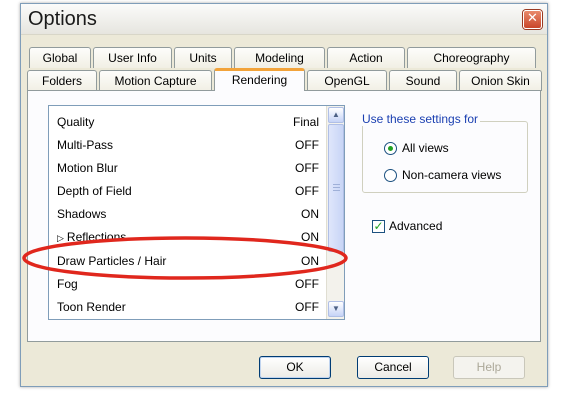  I want to click on tab-user-info: User Info, so click(132, 57).